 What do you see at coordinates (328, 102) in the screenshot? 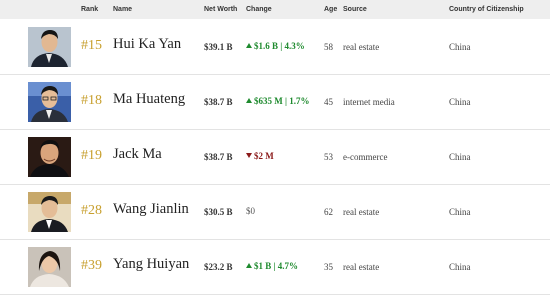
I see `age-value: 45` at bounding box center [328, 102].